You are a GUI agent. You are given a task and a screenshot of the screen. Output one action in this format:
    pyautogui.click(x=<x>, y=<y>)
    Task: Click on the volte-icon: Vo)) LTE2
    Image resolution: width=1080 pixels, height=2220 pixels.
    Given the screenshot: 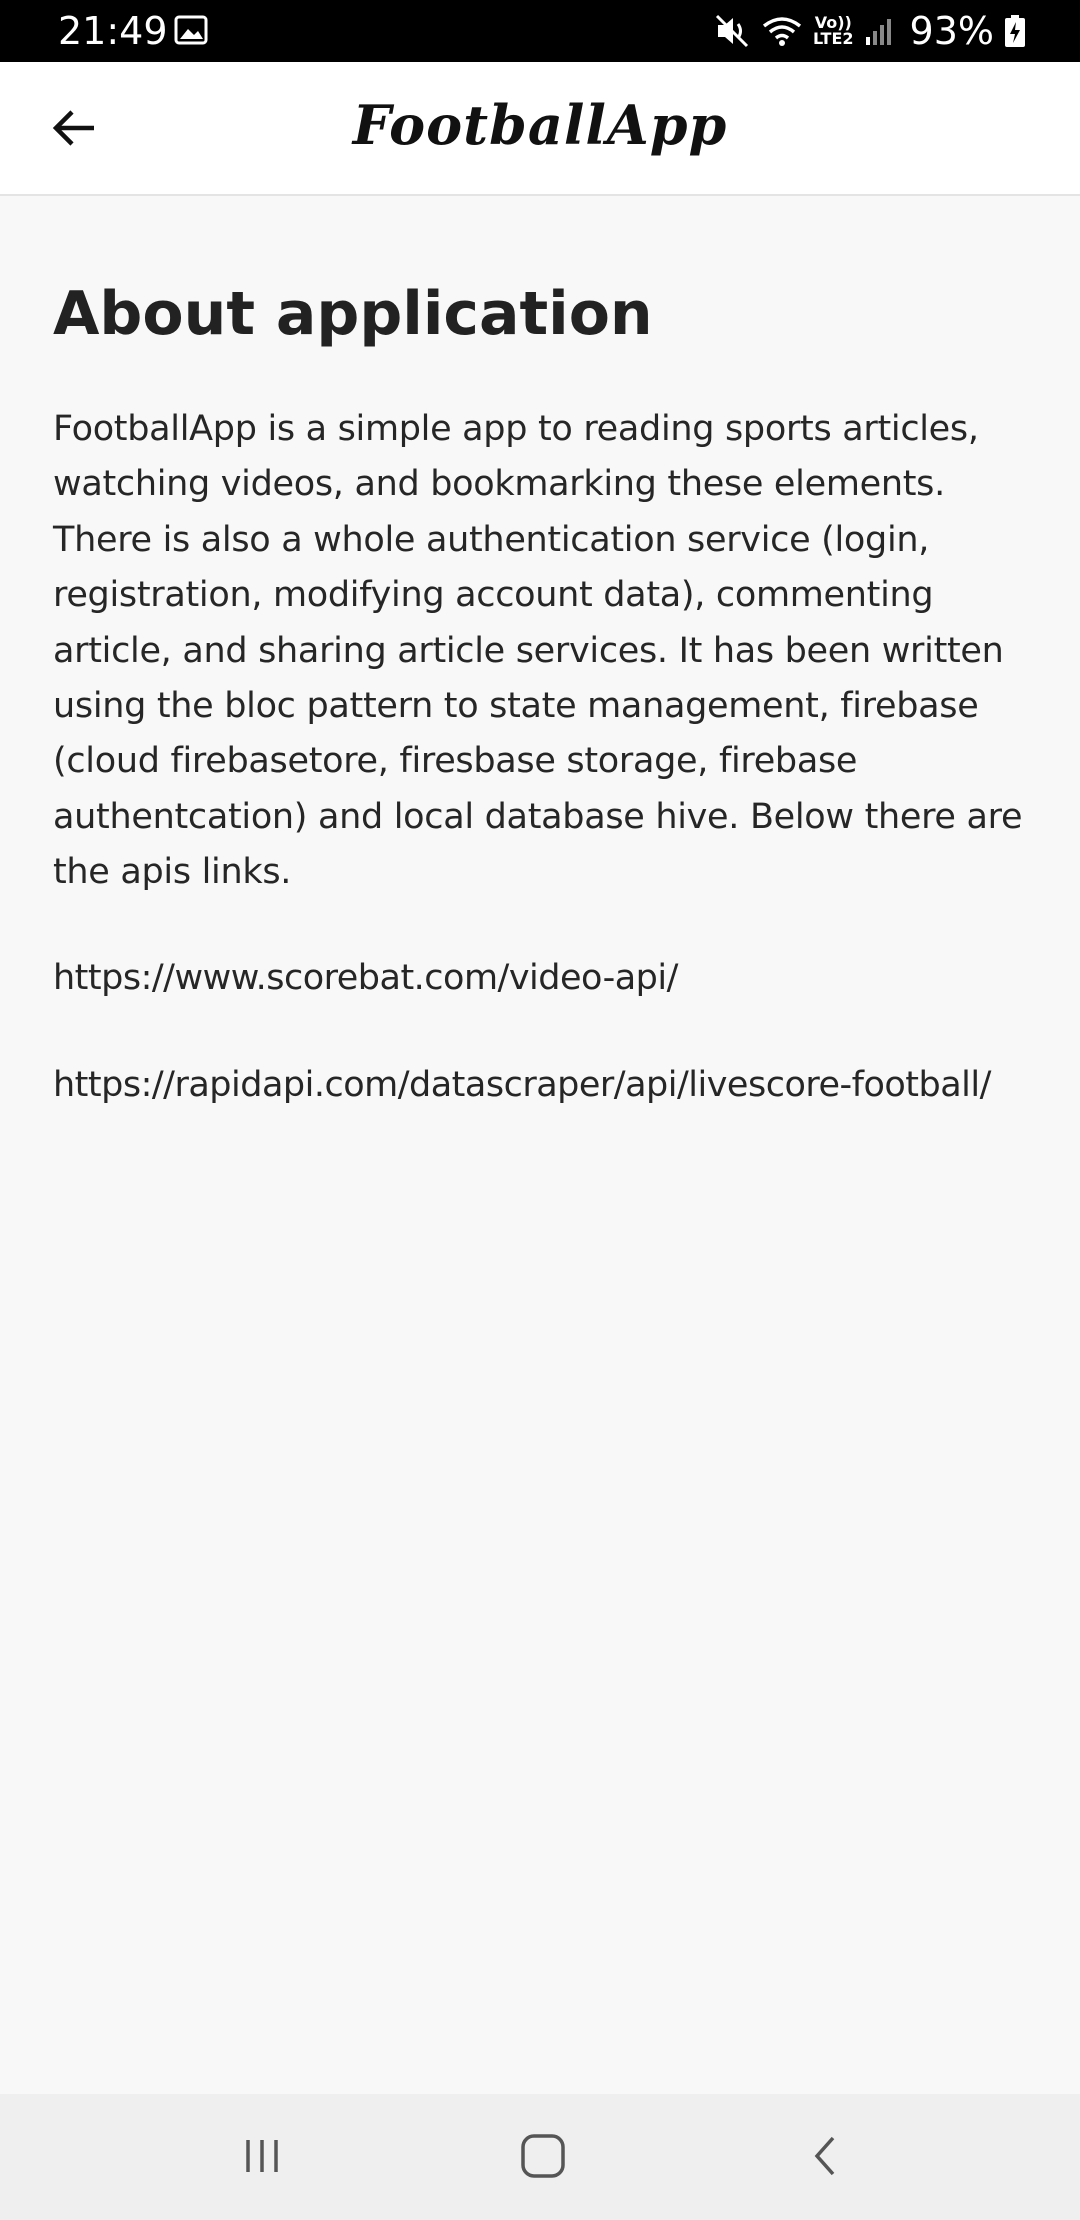 What is the action you would take?
    pyautogui.click(x=833, y=31)
    